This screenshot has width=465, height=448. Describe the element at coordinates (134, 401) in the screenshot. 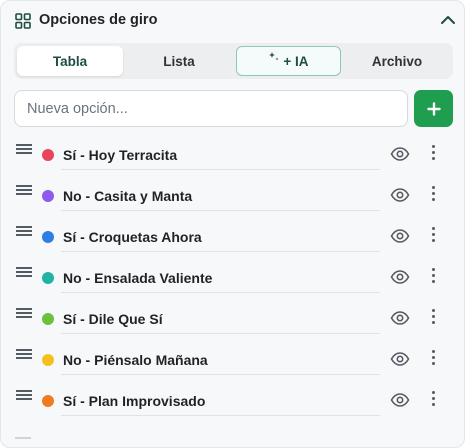

I see `option-label: Sí - Plan Improvisado` at that location.